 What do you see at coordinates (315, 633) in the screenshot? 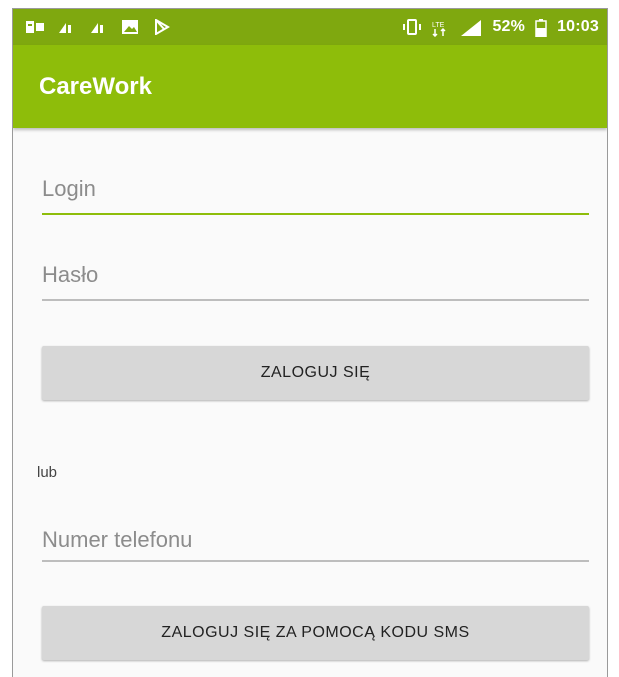
I see `sms-login-button: ZALOGUJ SIĘ ZA POMOCĄ KODU SMS` at bounding box center [315, 633].